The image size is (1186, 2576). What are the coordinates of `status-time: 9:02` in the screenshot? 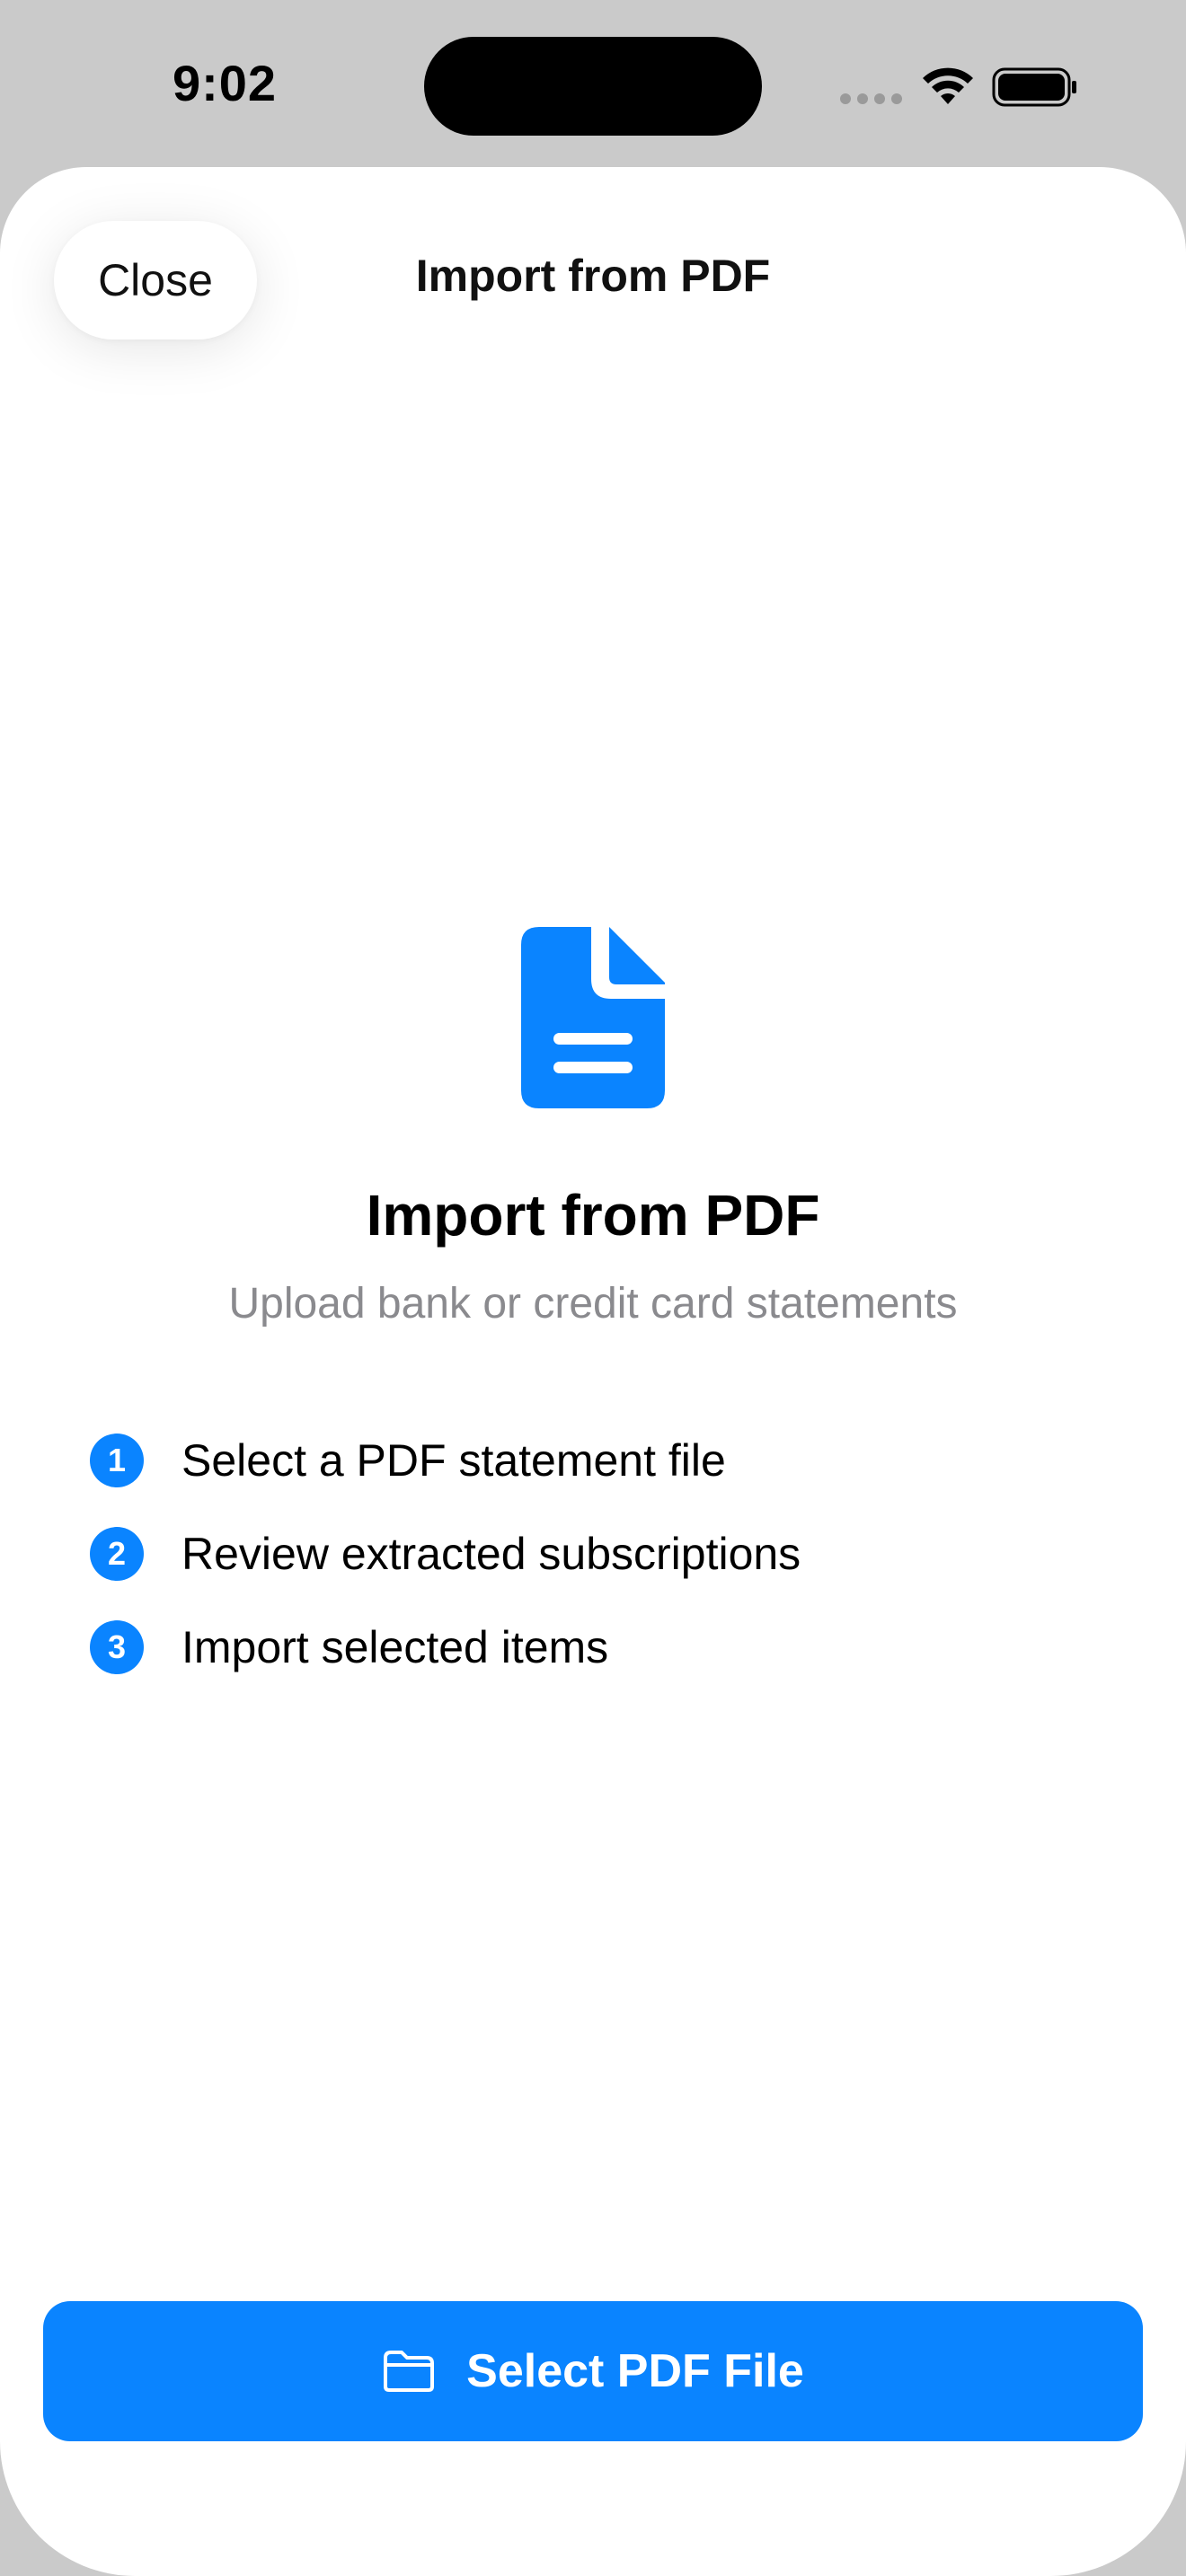 It's located at (225, 83).